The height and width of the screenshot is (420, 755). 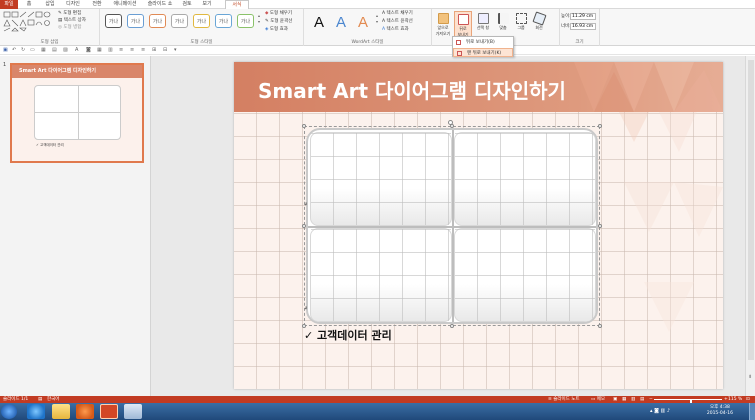 I want to click on text-box-button: ▤ 텍스트 상자, so click(x=72, y=21).